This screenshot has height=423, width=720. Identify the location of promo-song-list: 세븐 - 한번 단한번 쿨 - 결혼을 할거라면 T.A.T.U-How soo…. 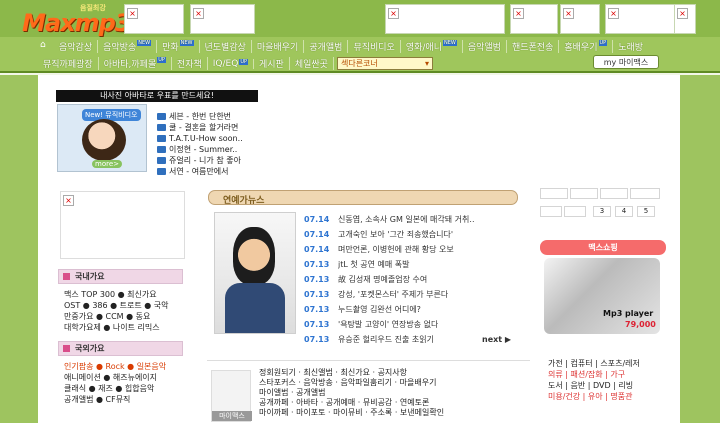
(217, 144).